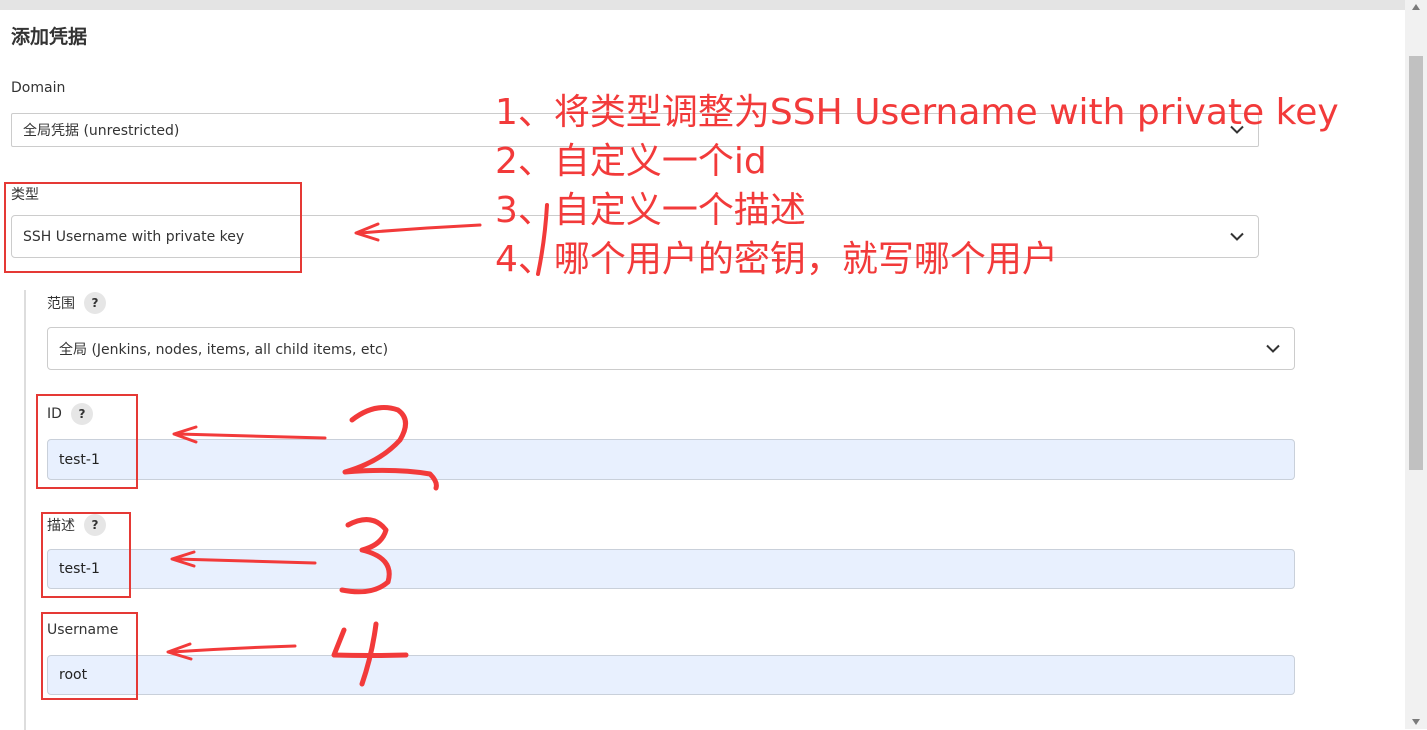 This screenshot has width=1427, height=730. What do you see at coordinates (702, 5) in the screenshot?
I see `top-bar` at bounding box center [702, 5].